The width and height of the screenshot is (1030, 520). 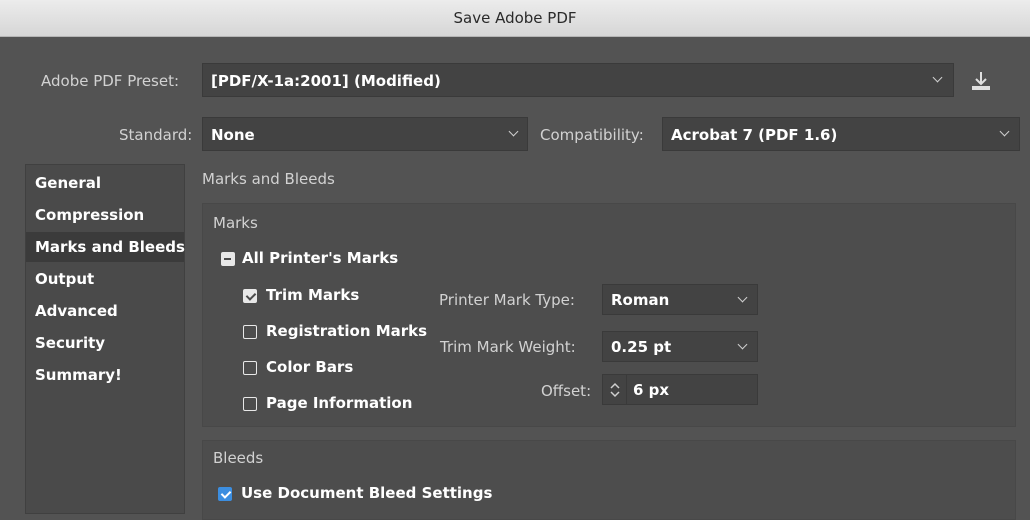 I want to click on printer-mark-type-dropdown: Roman, so click(x=680, y=299).